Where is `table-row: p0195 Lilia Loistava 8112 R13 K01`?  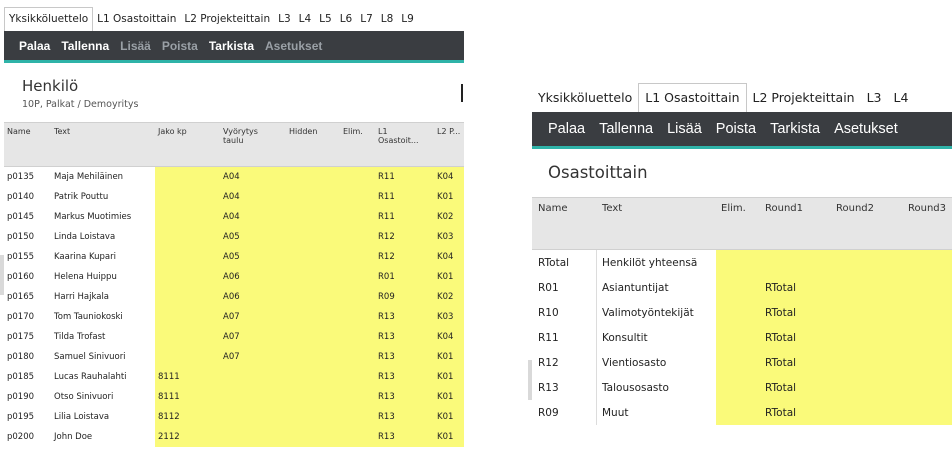 table-row: p0195 Lilia Loistava 8112 R13 K01 is located at coordinates (234, 417).